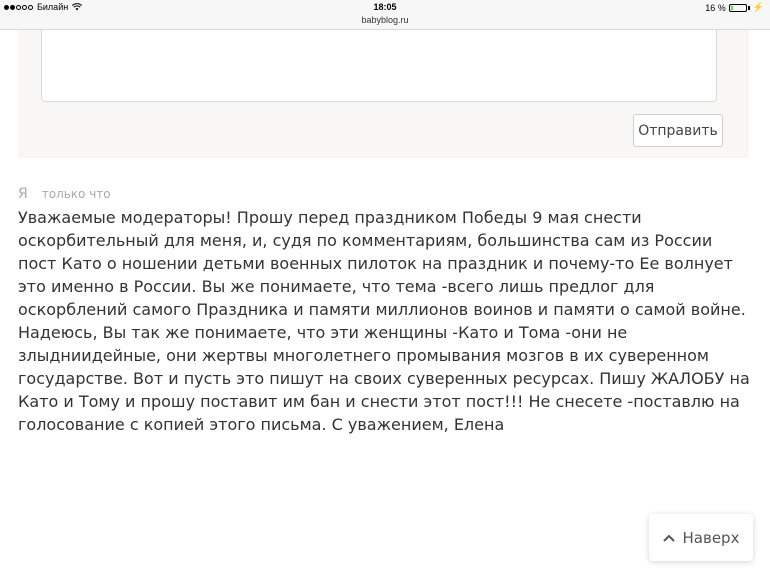  I want to click on chevron-up-icon, so click(668, 538).